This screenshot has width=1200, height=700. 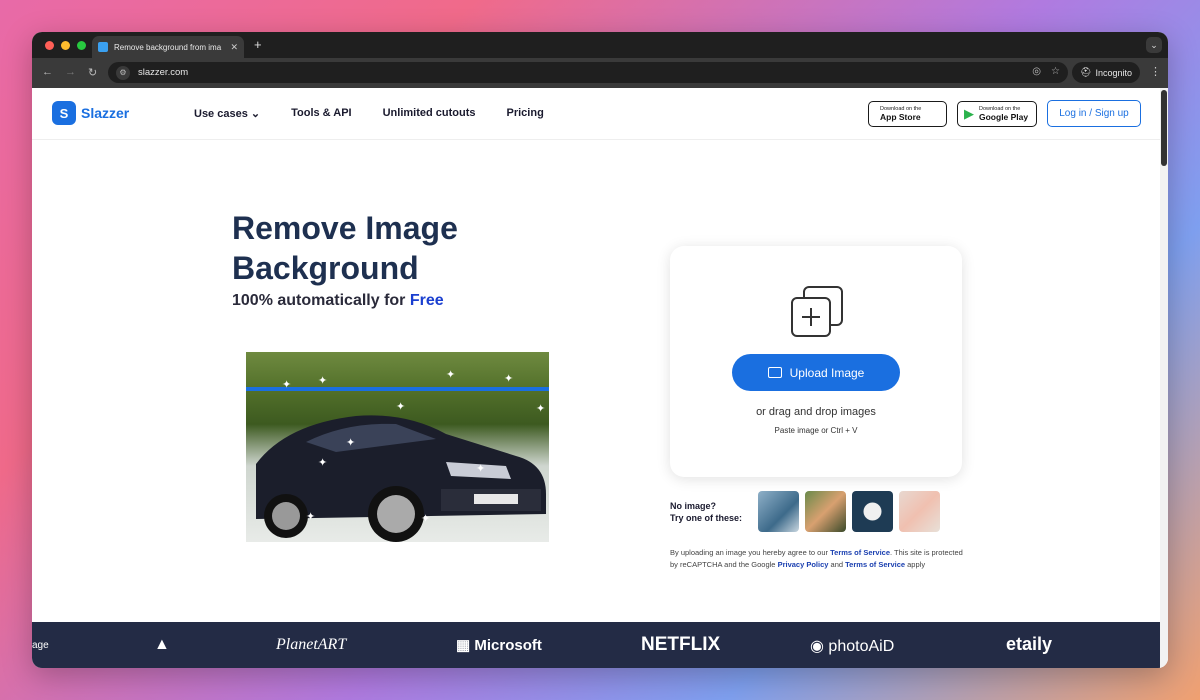 I want to click on sample-image-people, so click(x=825, y=511).